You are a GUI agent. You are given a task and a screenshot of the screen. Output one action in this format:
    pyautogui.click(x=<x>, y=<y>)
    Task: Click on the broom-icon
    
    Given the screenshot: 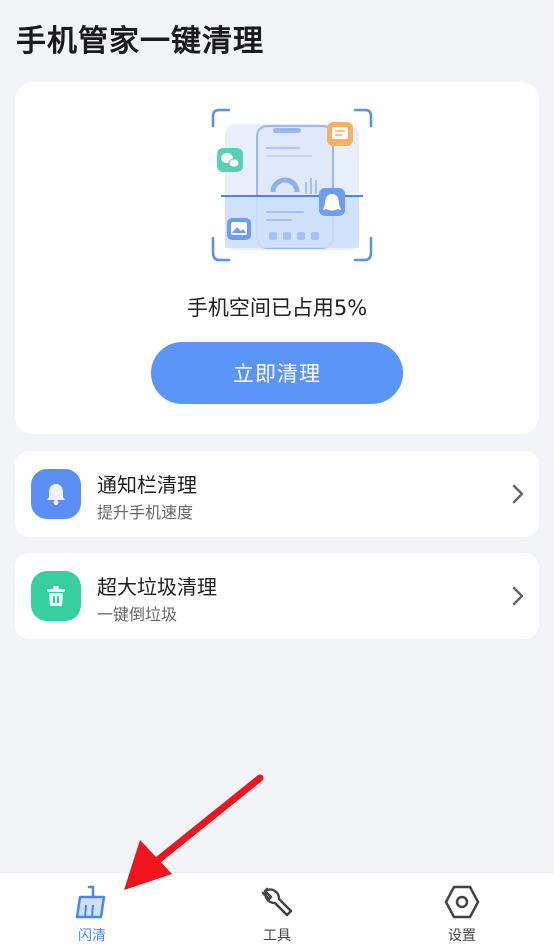 What is the action you would take?
    pyautogui.click(x=90, y=902)
    